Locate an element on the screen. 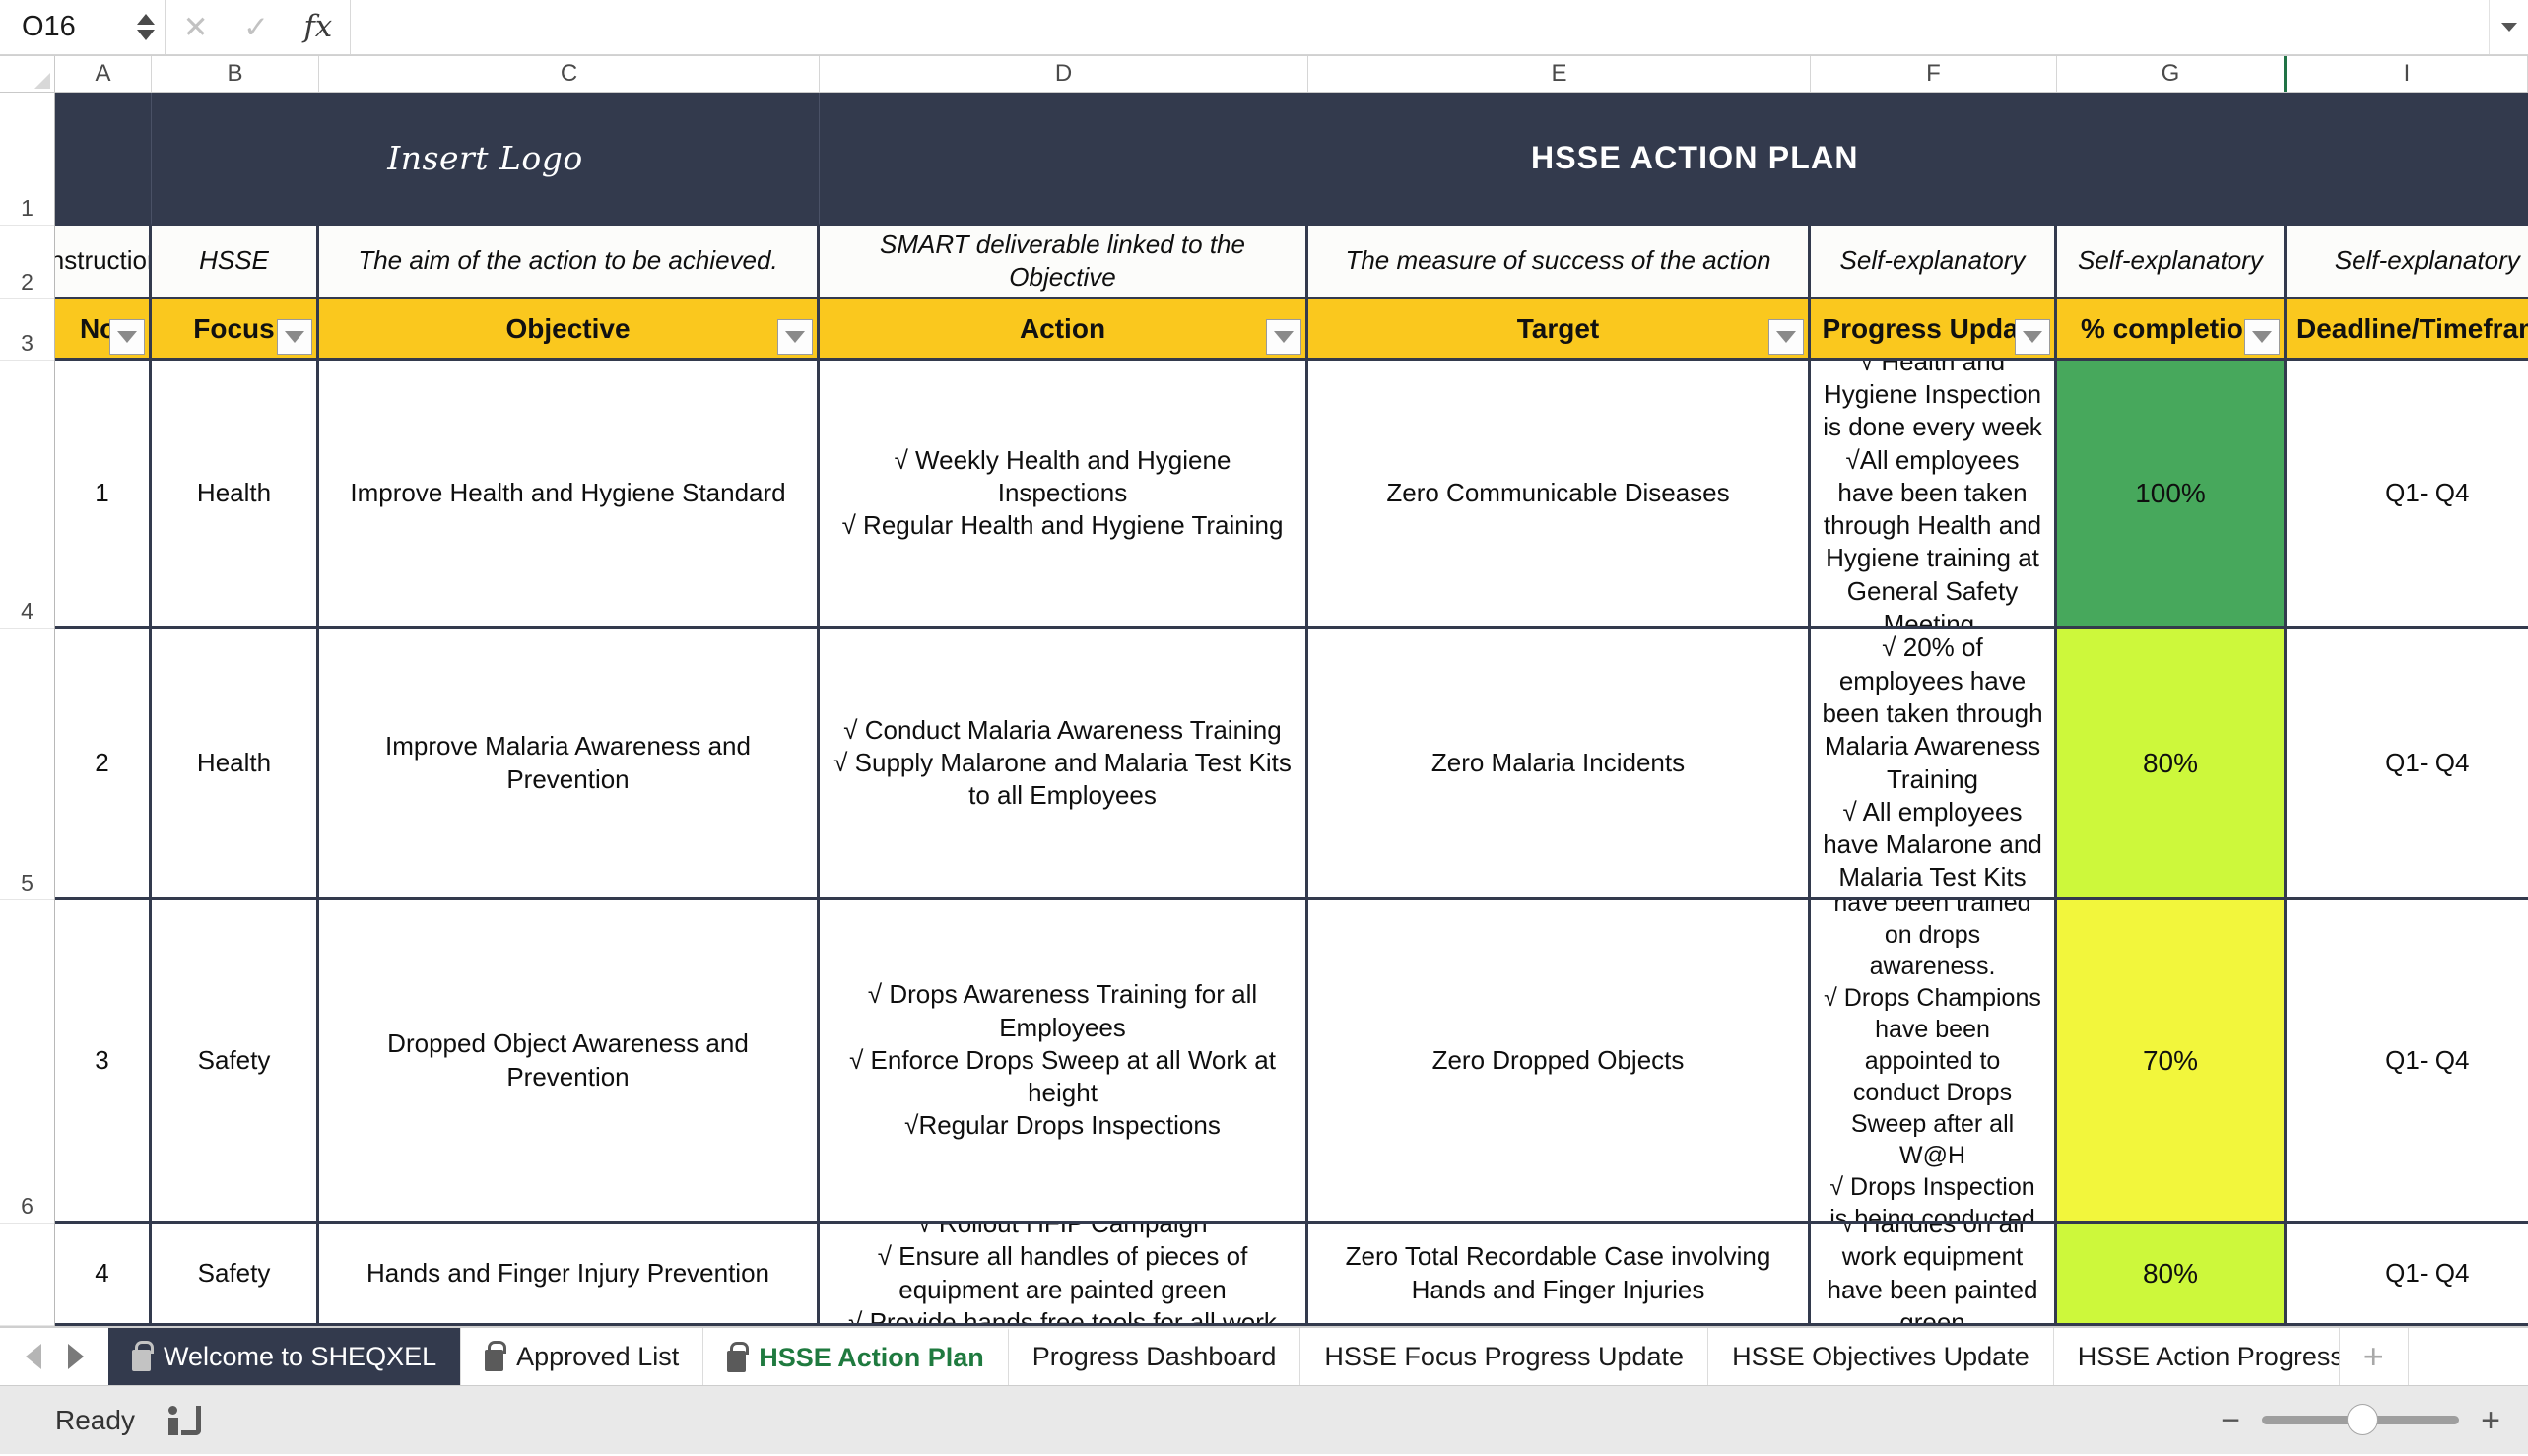 The height and width of the screenshot is (1456, 2528). sheet-tab-approved-list: Approved List is located at coordinates (582, 1356).